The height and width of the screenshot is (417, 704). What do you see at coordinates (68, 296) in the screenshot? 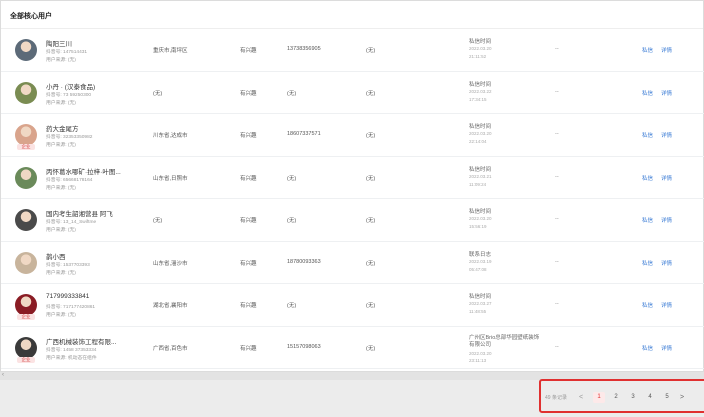
I see `customer-name: 717999333841` at bounding box center [68, 296].